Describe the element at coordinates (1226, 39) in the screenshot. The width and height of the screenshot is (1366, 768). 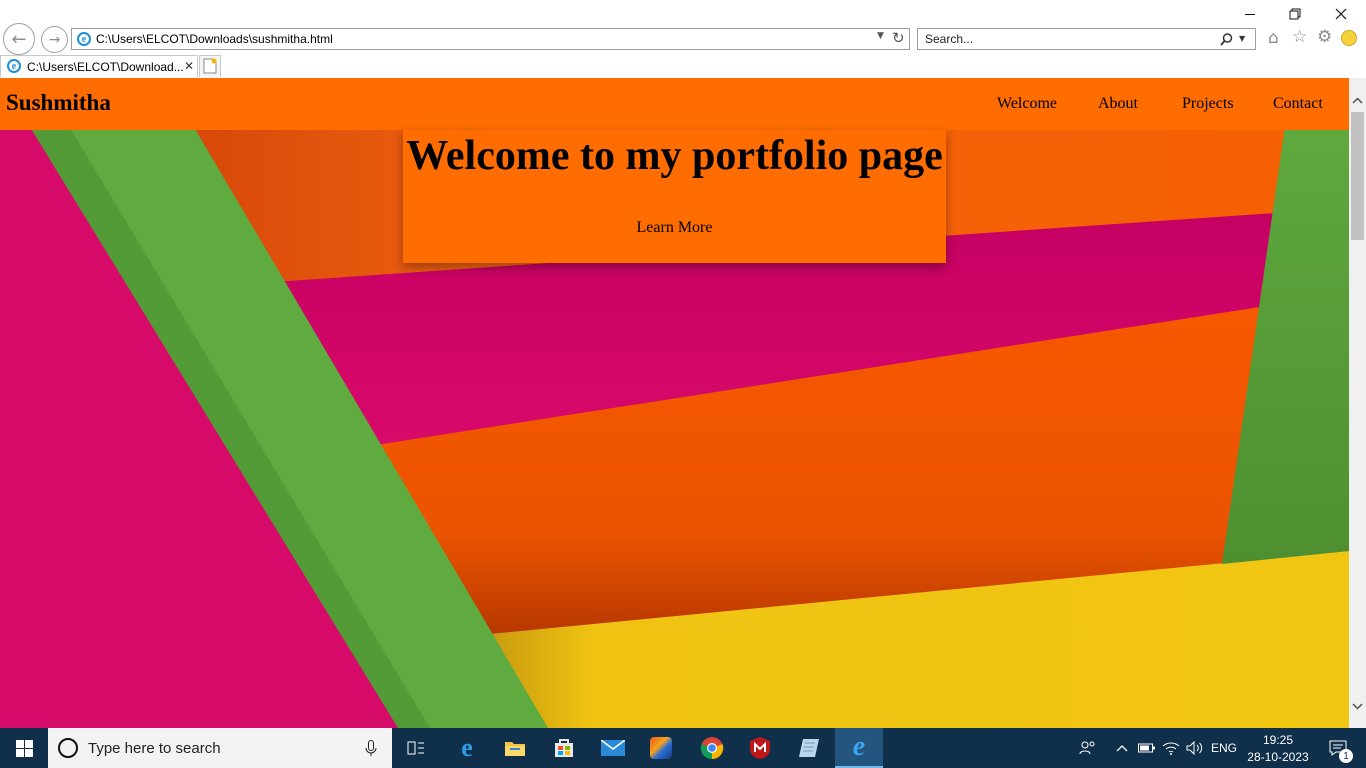
I see `search-icon` at that location.